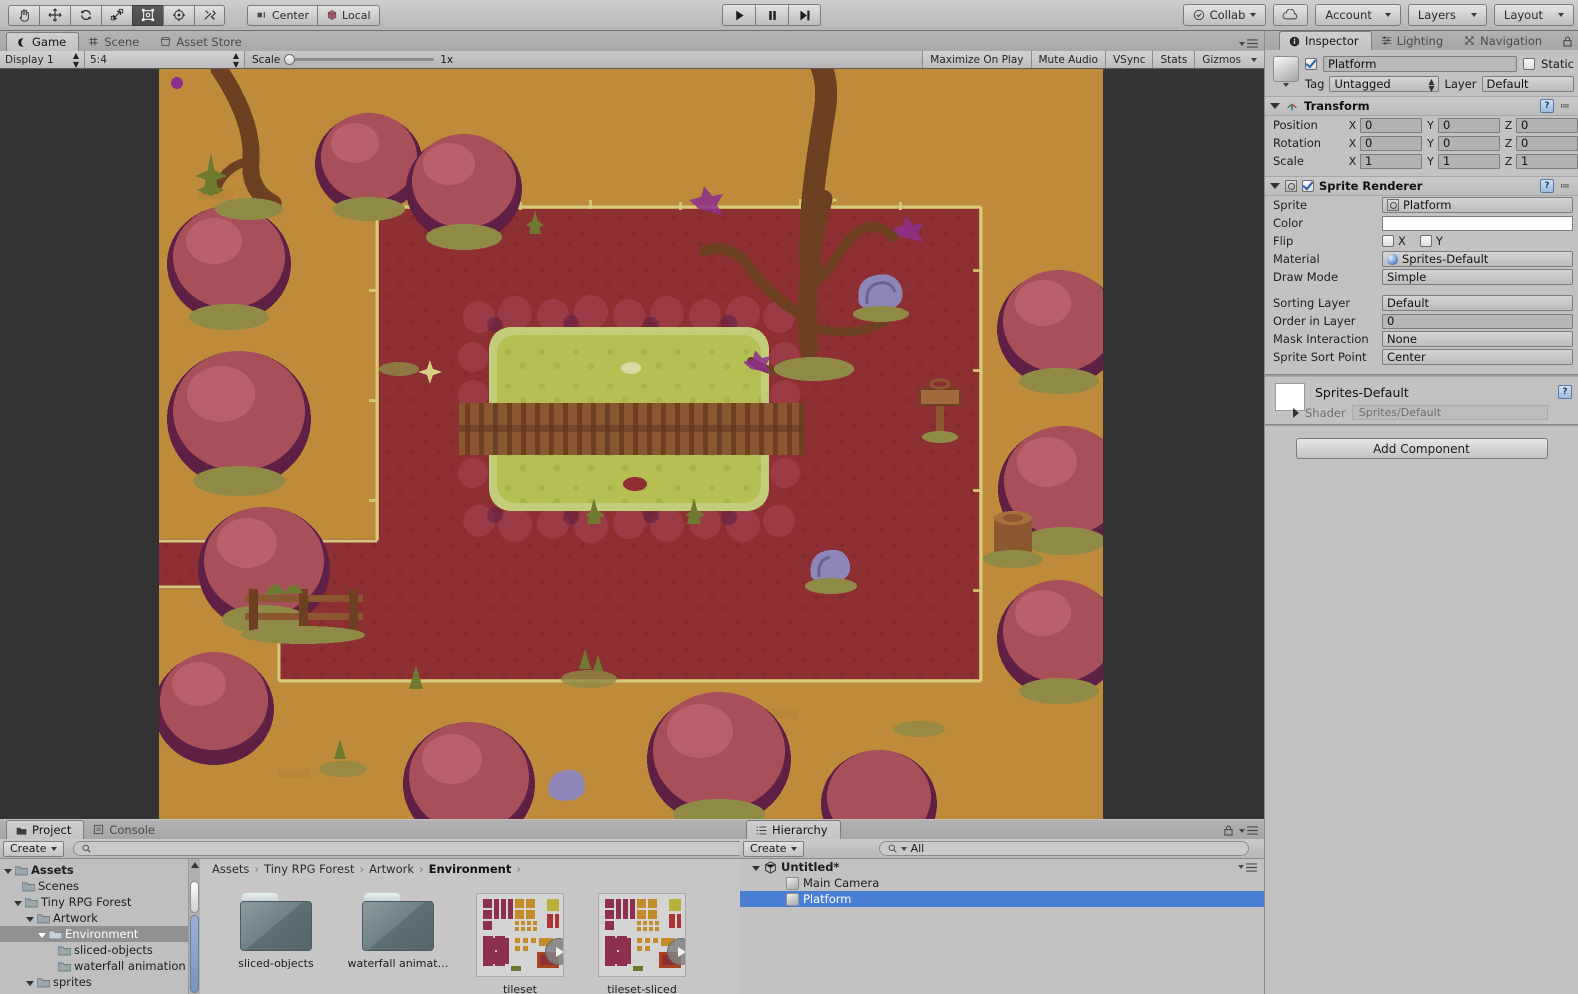 The image size is (1578, 994). What do you see at coordinates (1449, 412) in the screenshot?
I see `shader-value: Sprites/Default` at bounding box center [1449, 412].